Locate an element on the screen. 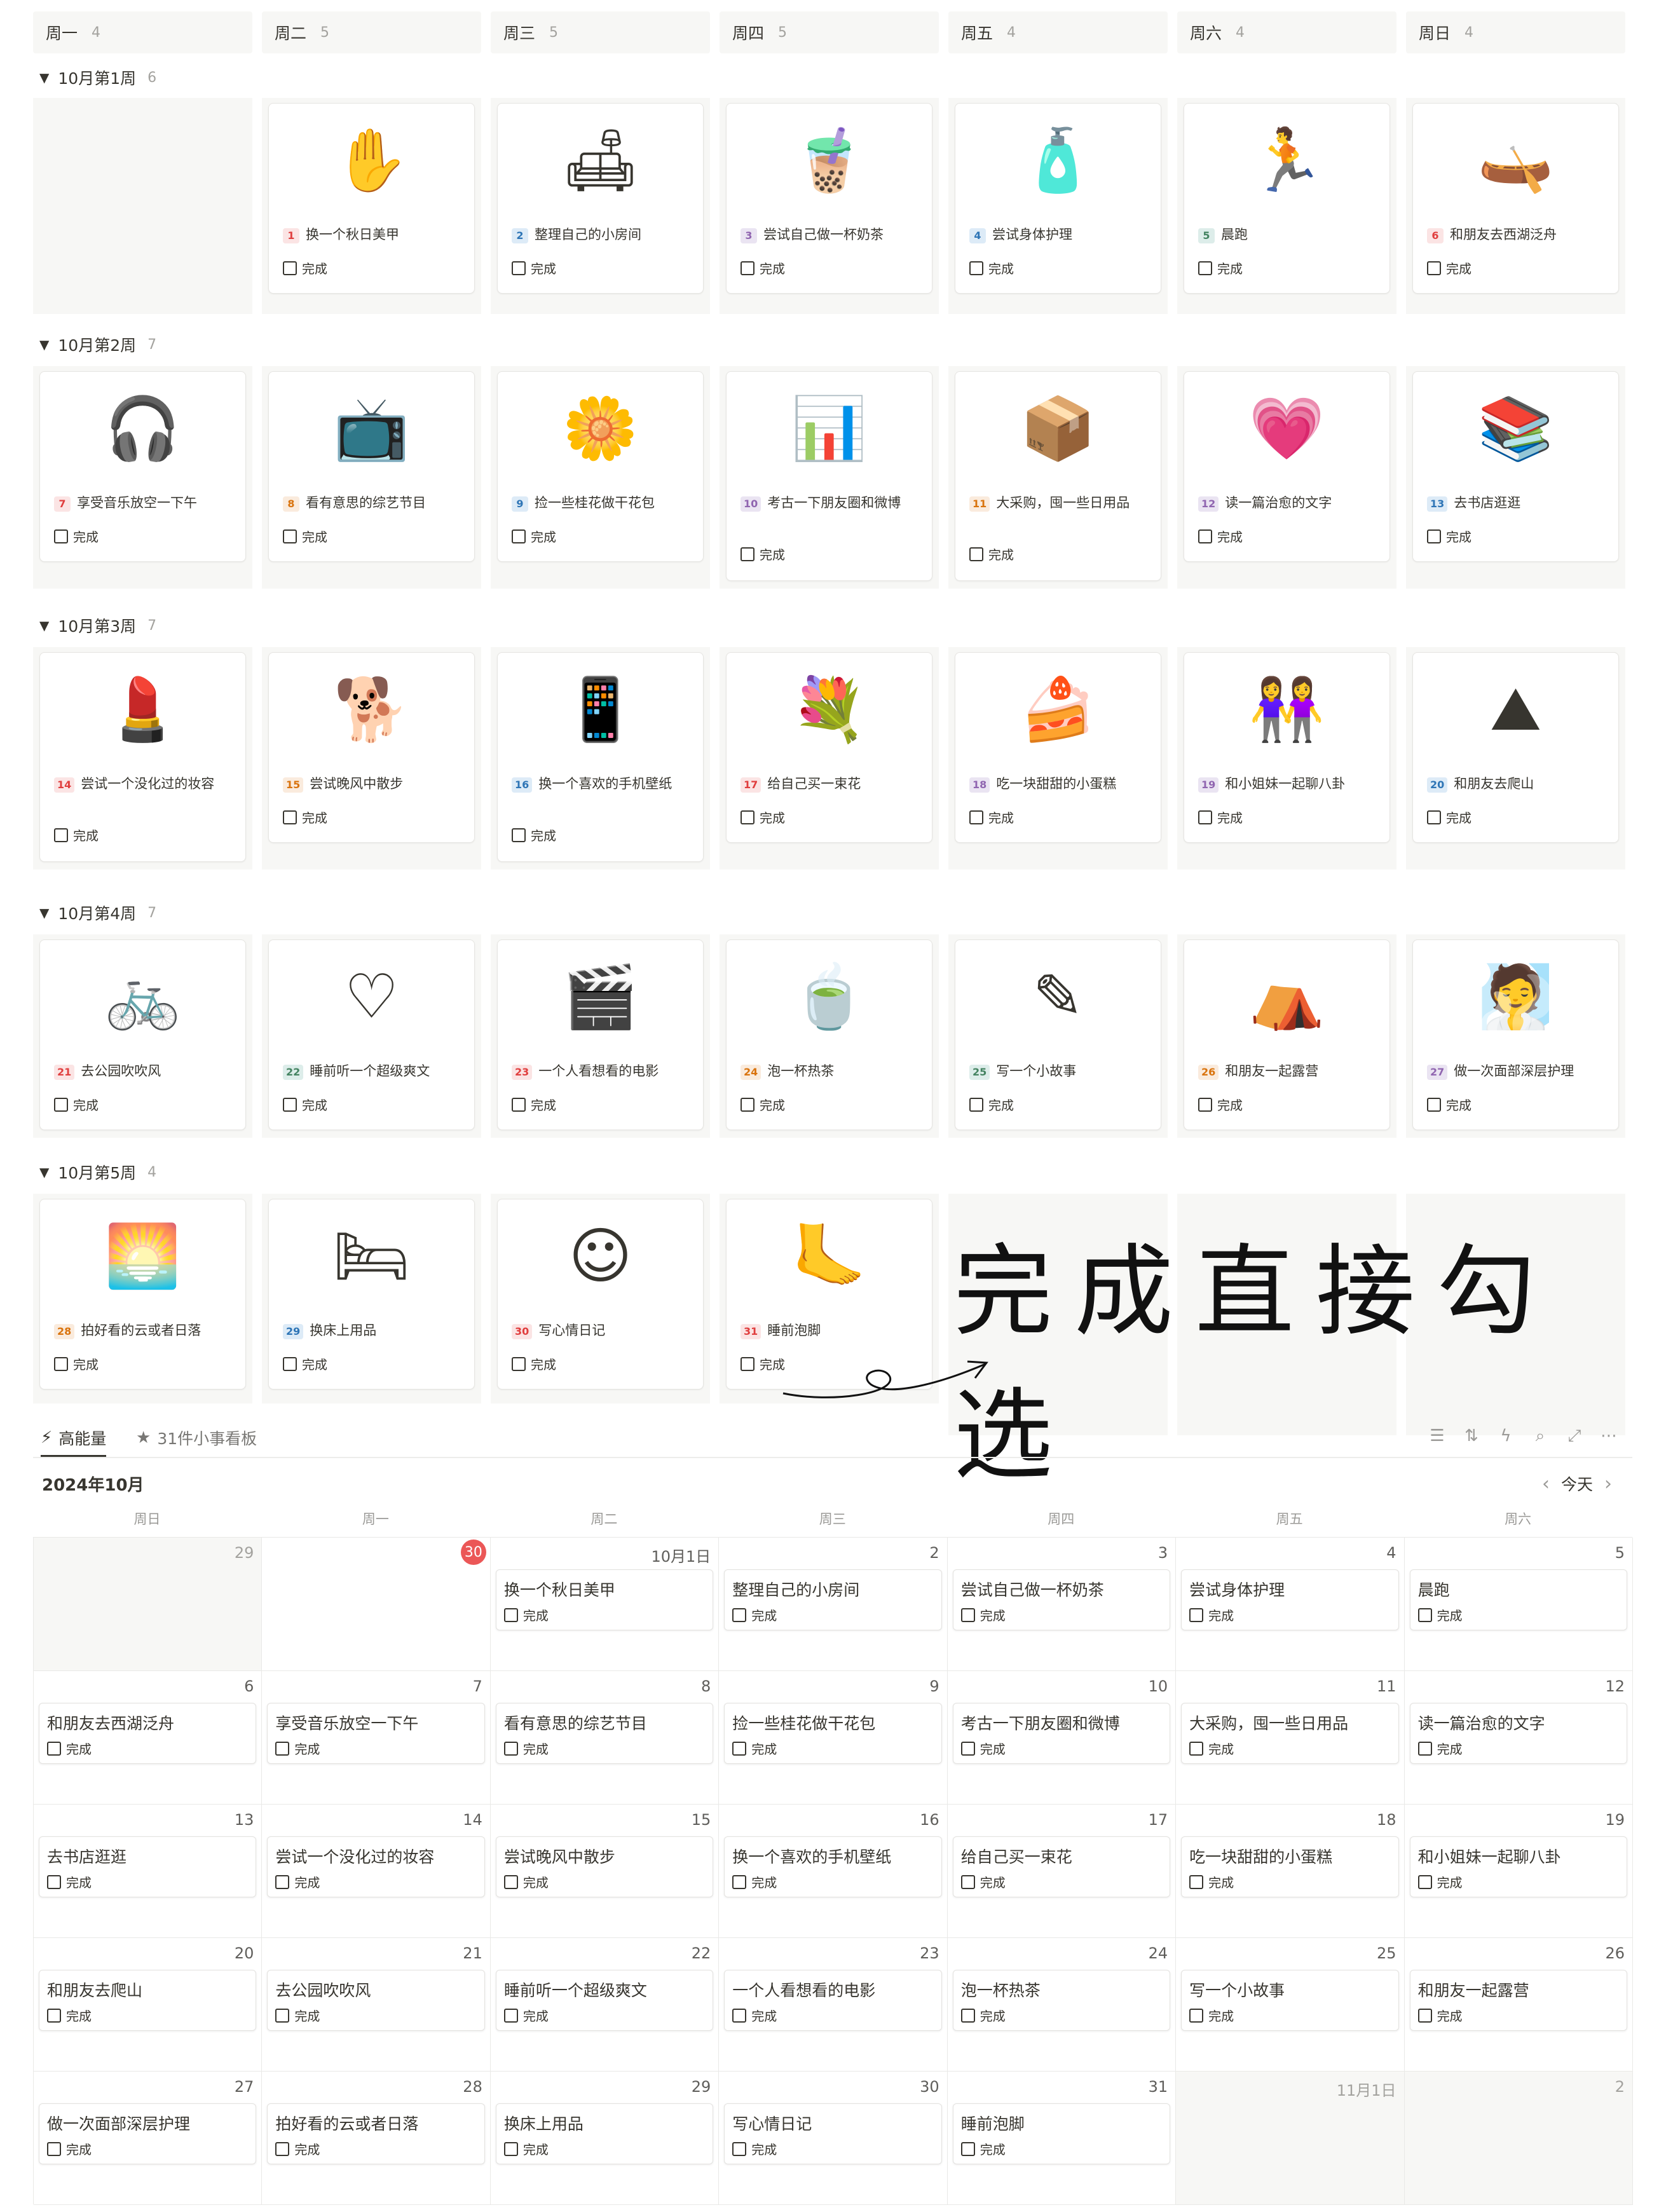 The height and width of the screenshot is (2212, 1659). calendar-day: 26 和朋友一起露营 完成 is located at coordinates (1518, 2005).